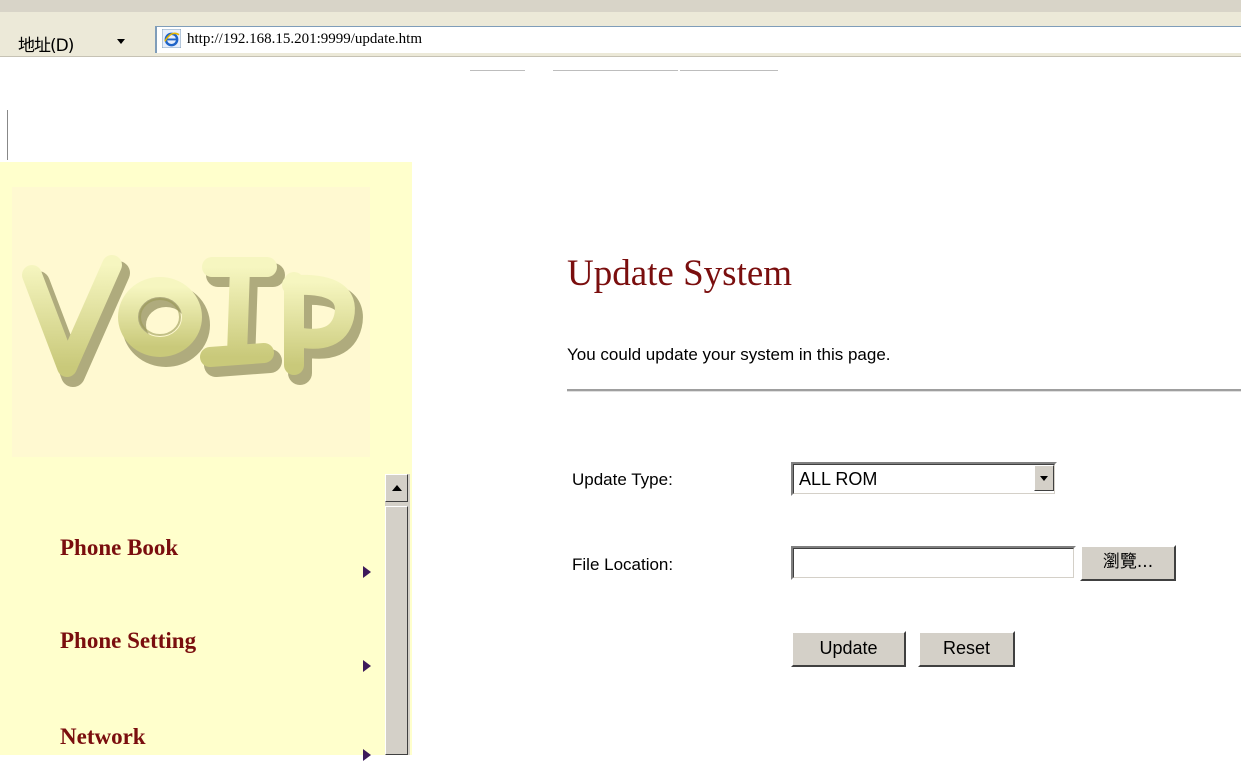  I want to click on ie-icon, so click(171, 38).